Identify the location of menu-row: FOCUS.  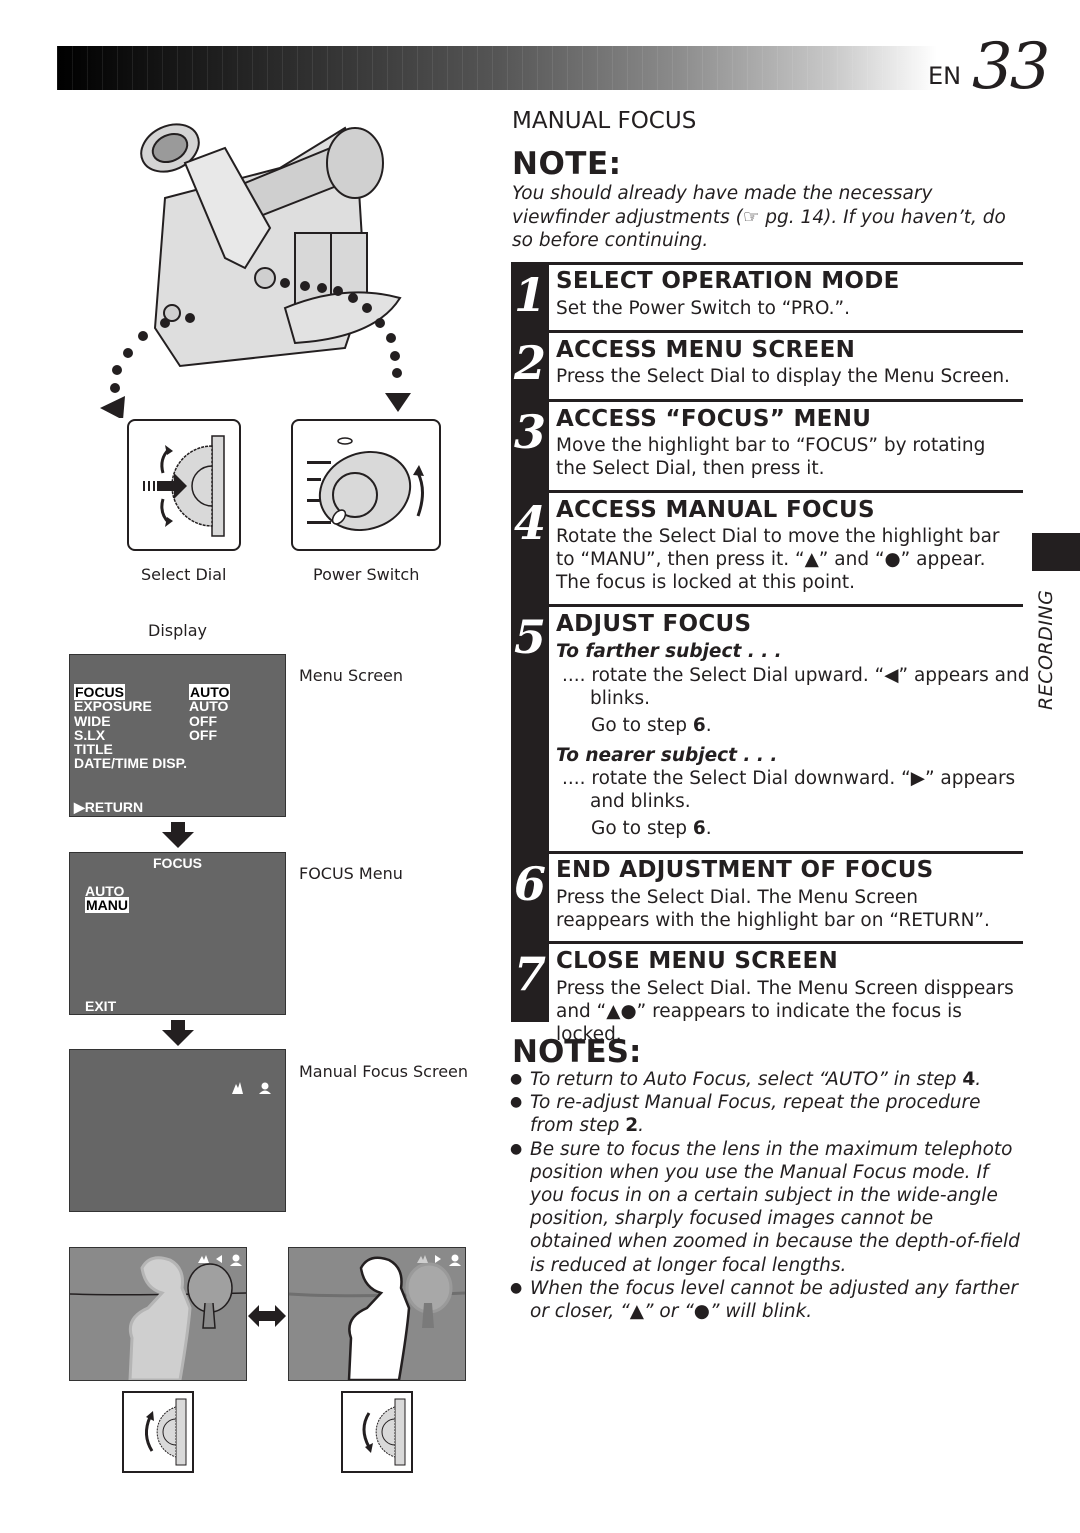
(130, 692).